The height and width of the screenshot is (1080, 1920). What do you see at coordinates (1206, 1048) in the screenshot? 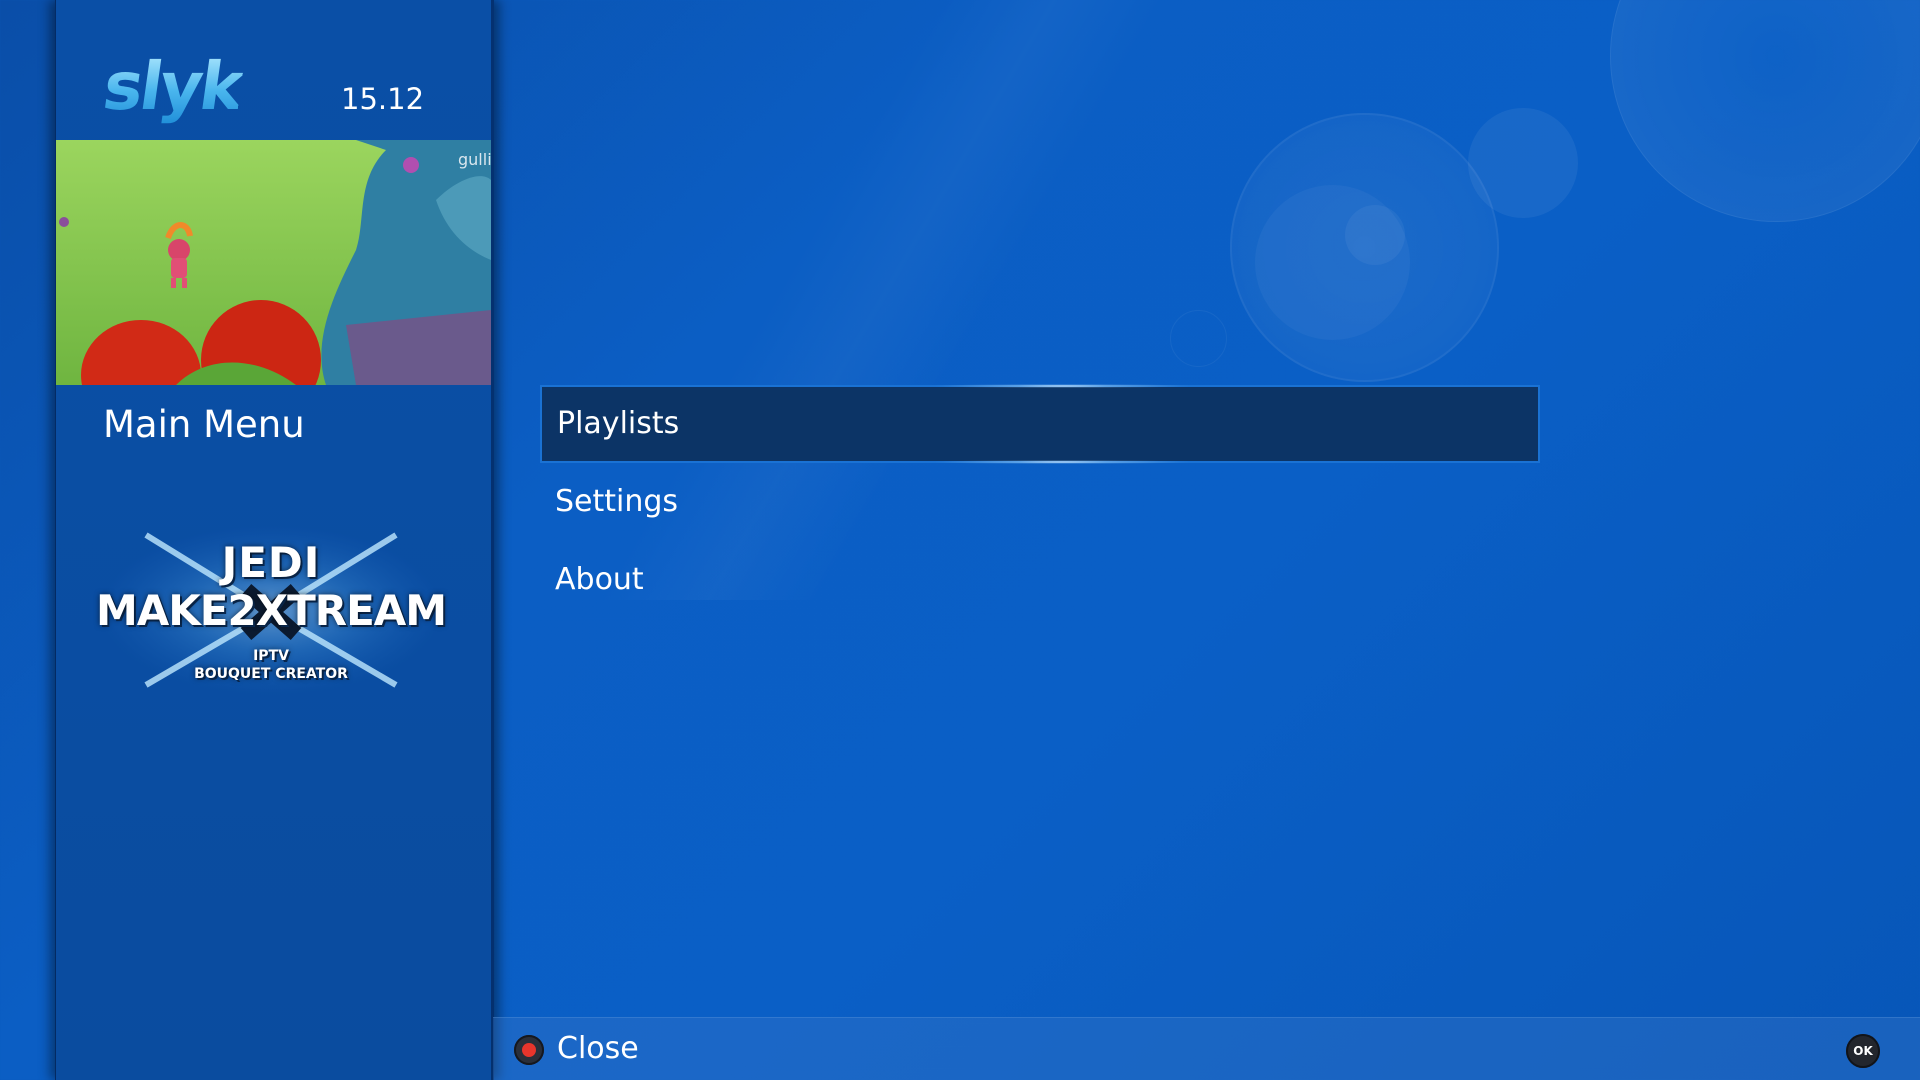
I see `button-bar: Close OK` at bounding box center [1206, 1048].